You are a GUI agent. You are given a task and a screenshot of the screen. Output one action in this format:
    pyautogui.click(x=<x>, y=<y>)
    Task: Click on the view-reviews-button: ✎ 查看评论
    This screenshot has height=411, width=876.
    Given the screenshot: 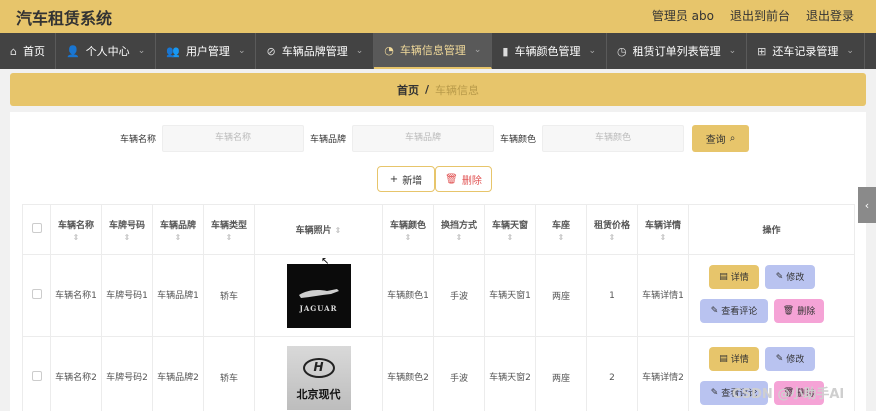 What is the action you would take?
    pyautogui.click(x=734, y=310)
    